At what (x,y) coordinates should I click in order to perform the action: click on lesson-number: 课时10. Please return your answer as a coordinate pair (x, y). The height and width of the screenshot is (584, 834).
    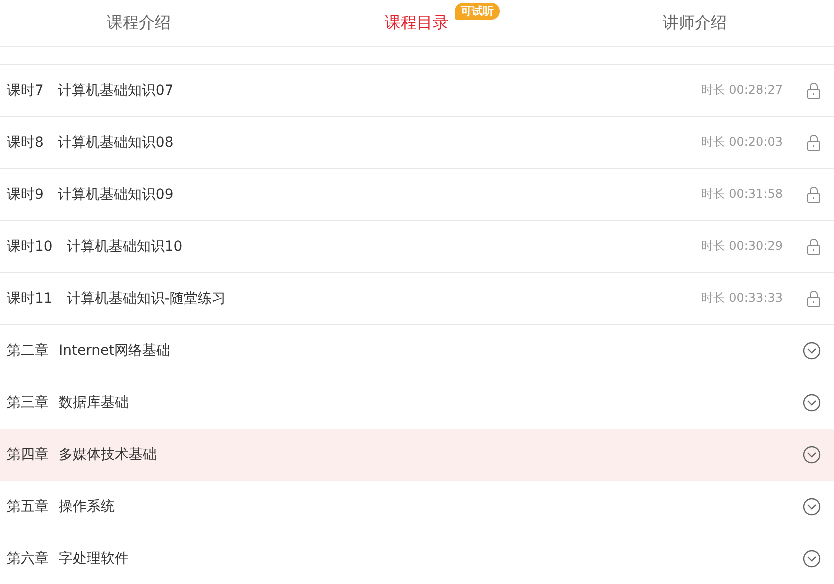
    Looking at the image, I should click on (30, 247).